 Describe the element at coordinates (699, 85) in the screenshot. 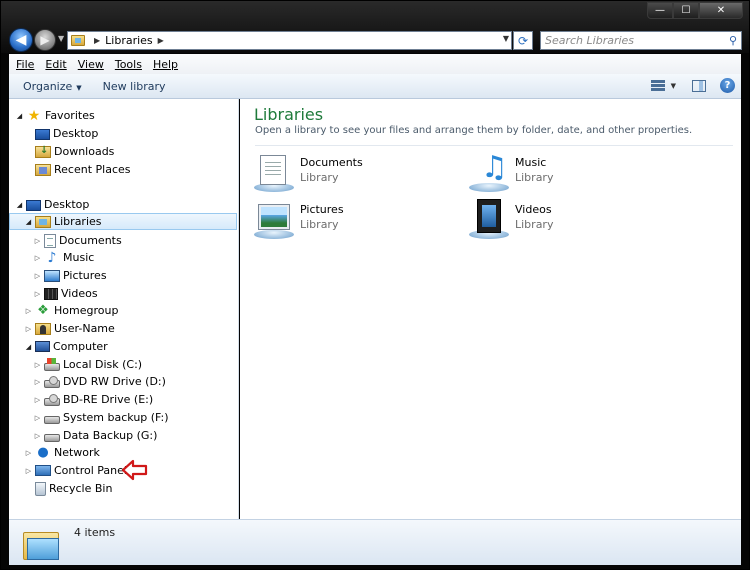

I see `preview-pane-icon` at that location.